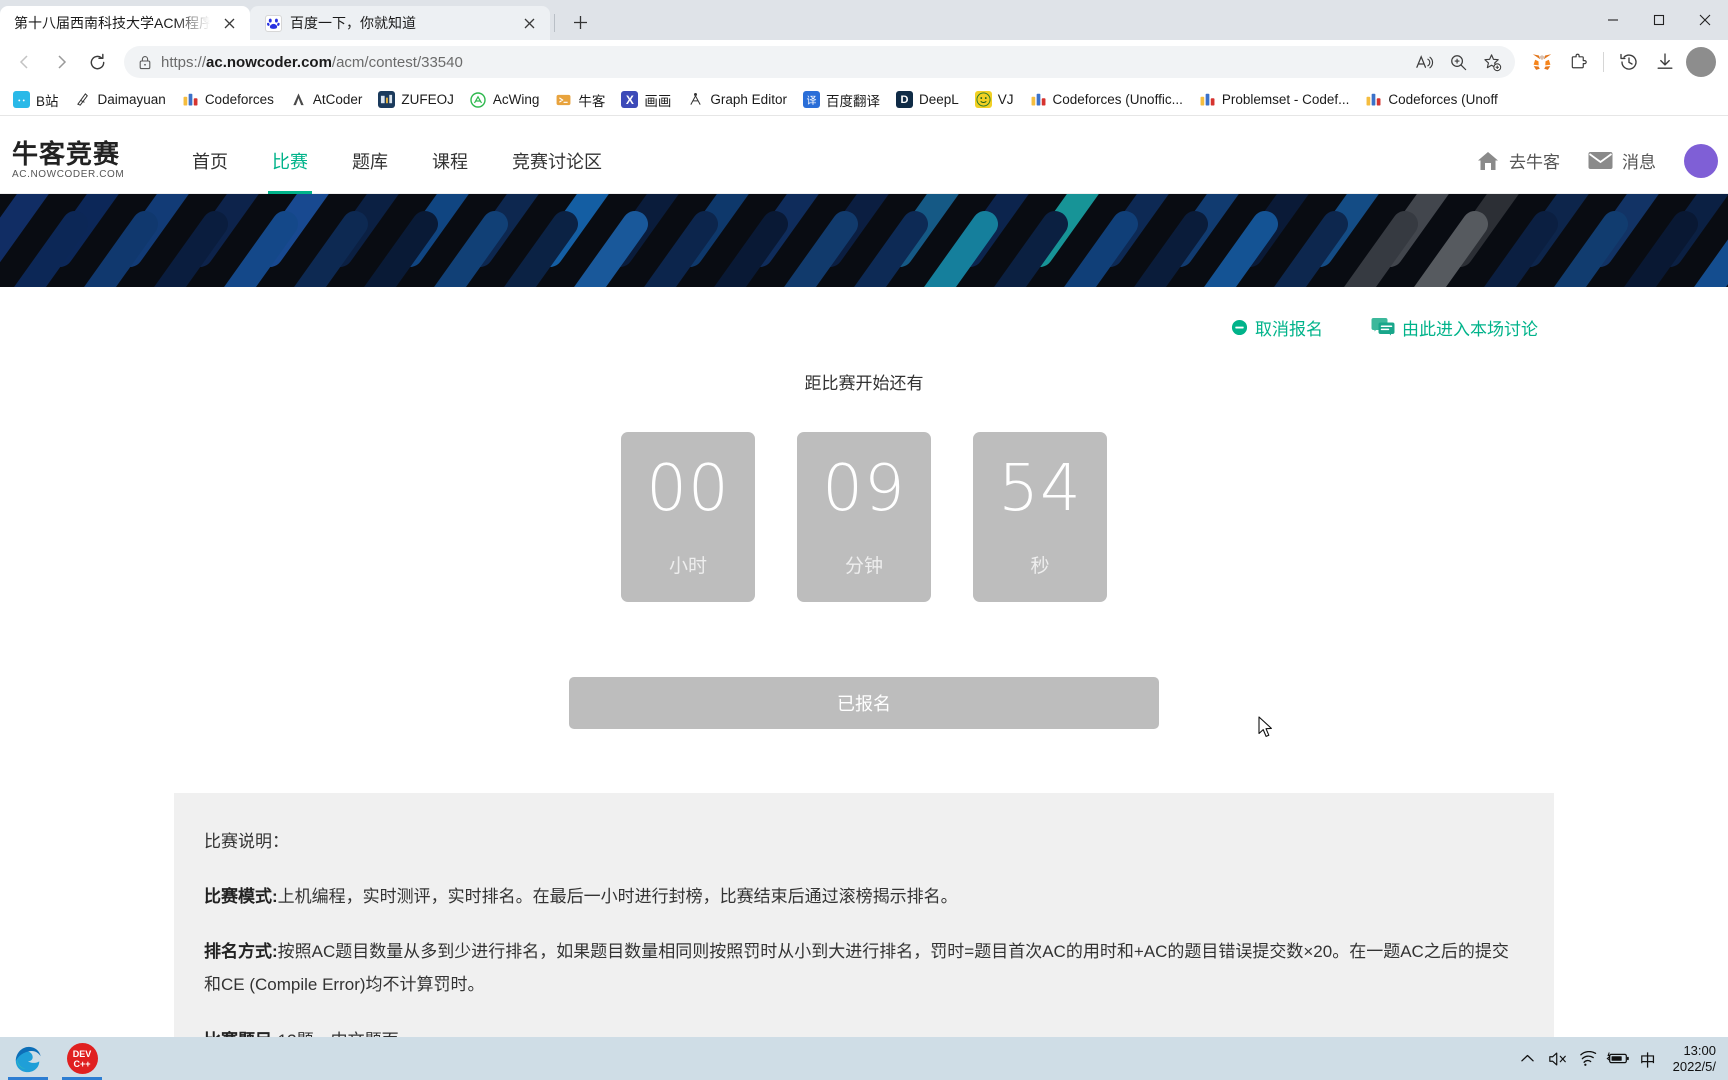  I want to click on bookmark-draw: X 画画, so click(646, 100).